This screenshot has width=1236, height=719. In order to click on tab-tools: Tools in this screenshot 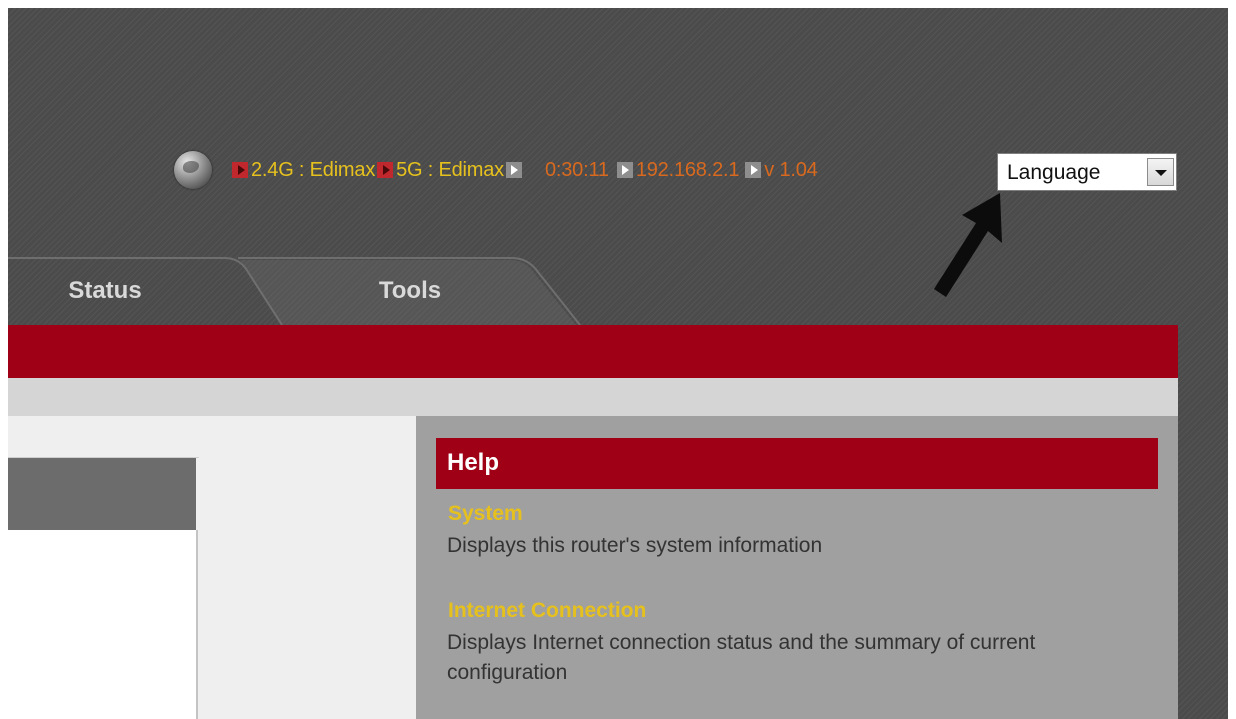, I will do `click(410, 291)`.